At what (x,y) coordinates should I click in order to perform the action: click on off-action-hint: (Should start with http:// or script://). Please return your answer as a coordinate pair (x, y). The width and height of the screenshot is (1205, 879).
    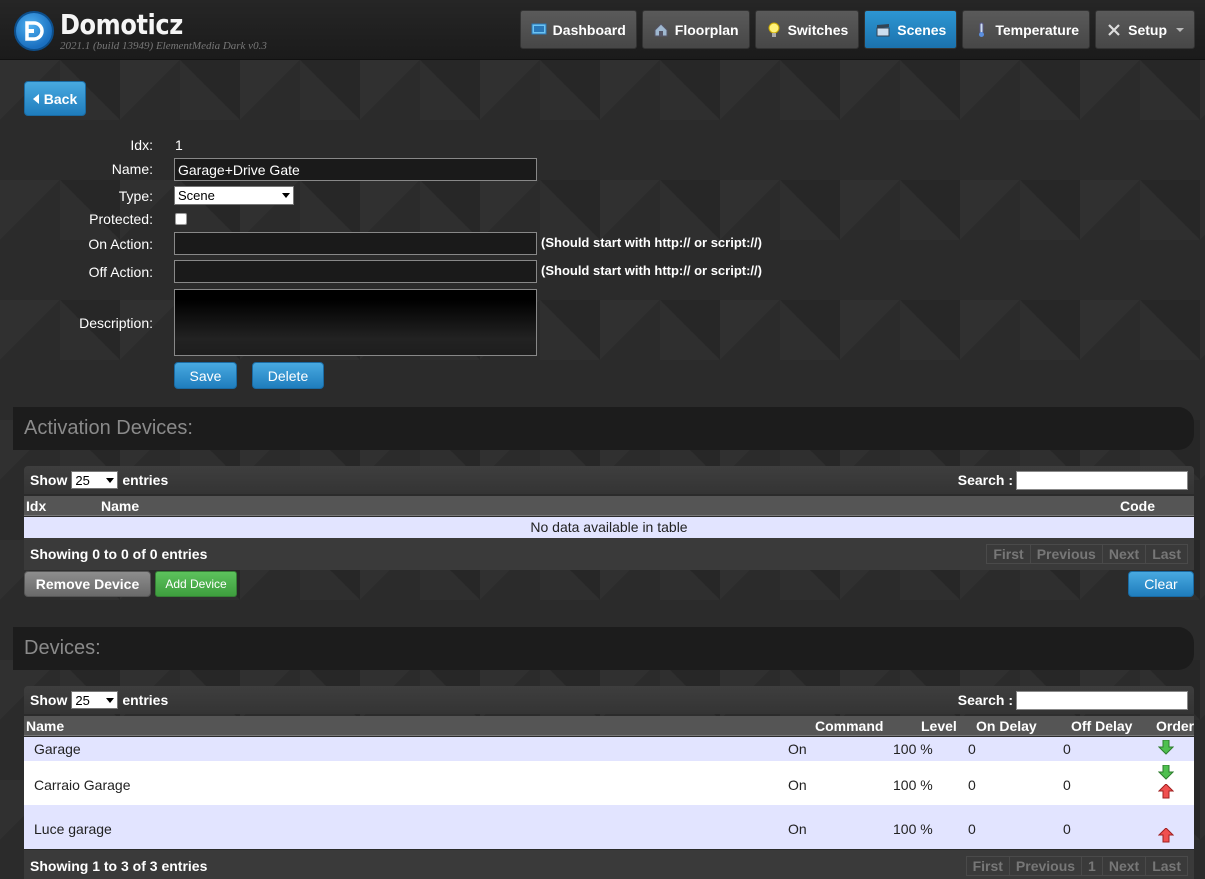
    Looking at the image, I should click on (651, 270).